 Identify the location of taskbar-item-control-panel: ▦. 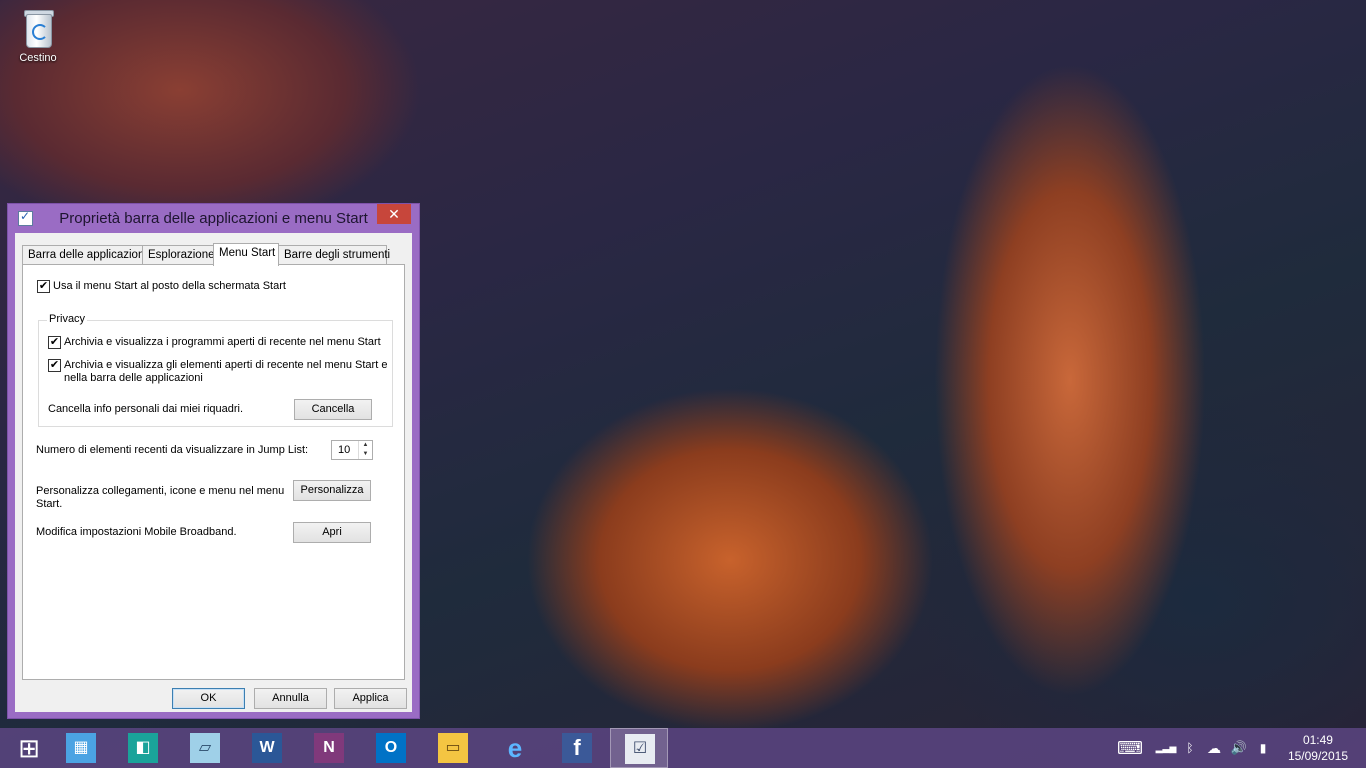
(81, 748).